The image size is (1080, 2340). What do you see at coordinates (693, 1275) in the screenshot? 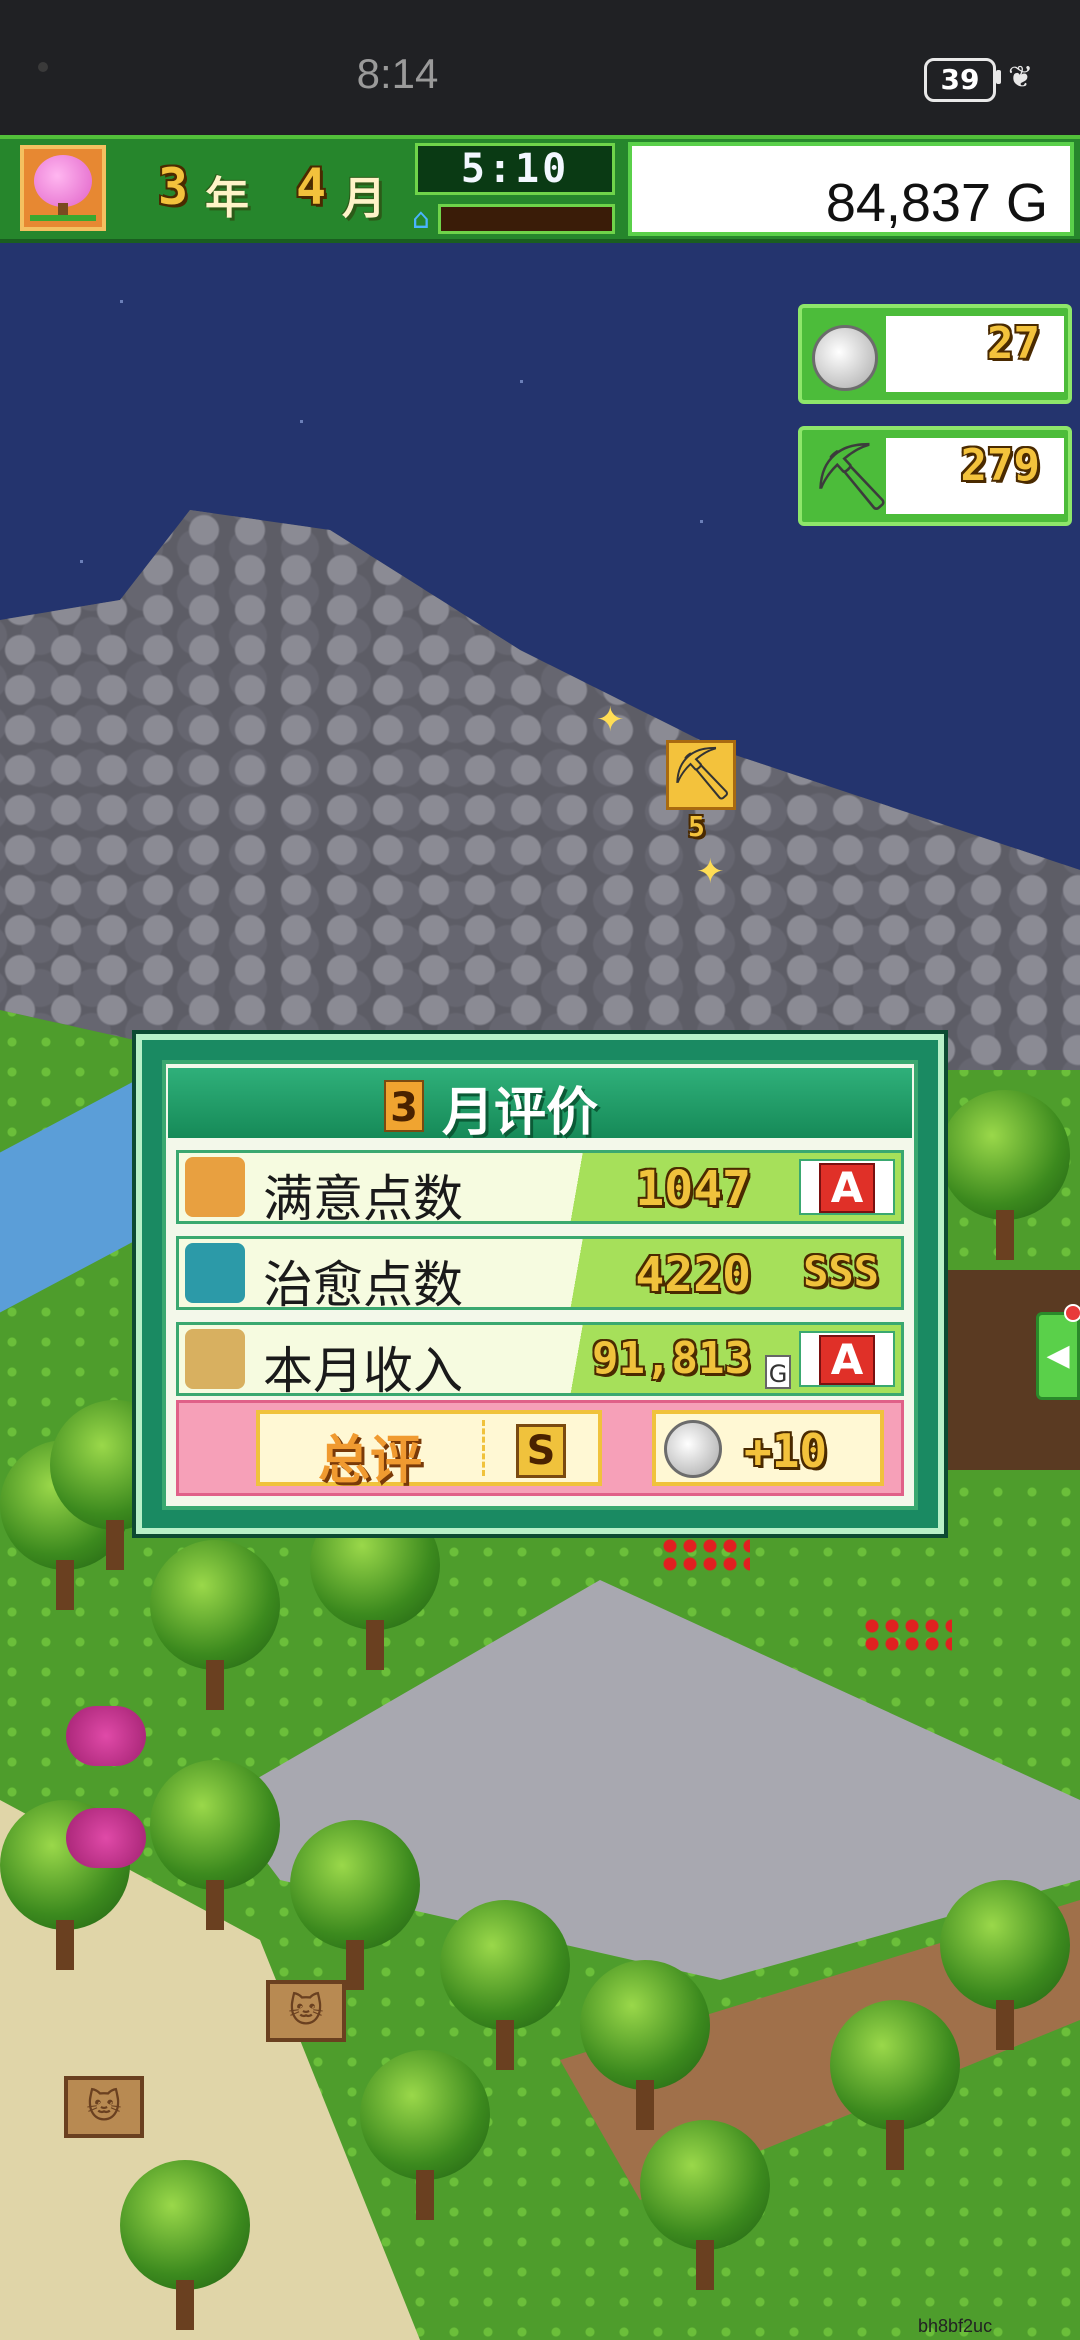
I see `row-value: 4220` at bounding box center [693, 1275].